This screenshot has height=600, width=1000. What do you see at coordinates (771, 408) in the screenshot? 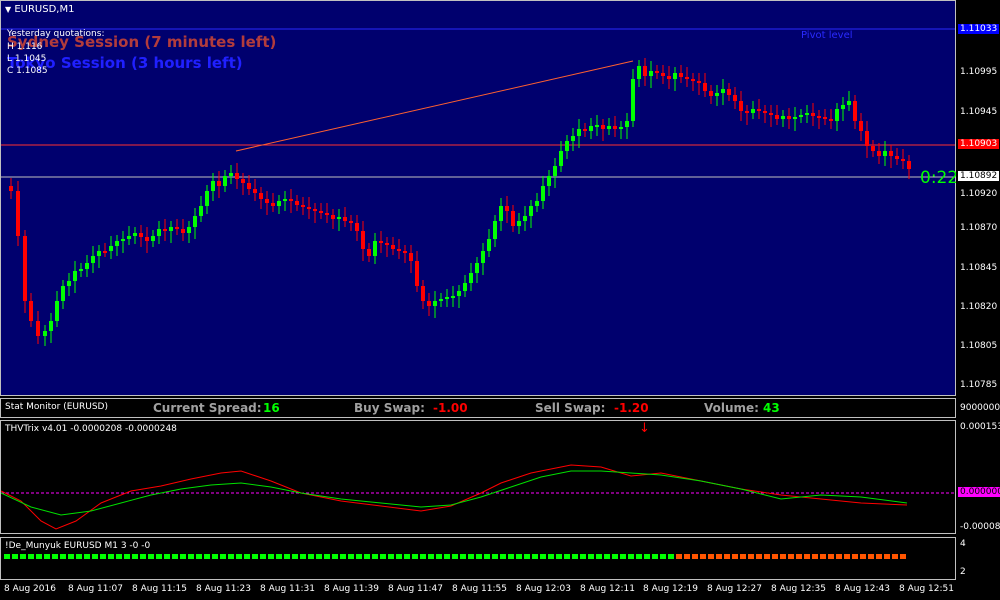
I see `volume-value: 43` at bounding box center [771, 408].